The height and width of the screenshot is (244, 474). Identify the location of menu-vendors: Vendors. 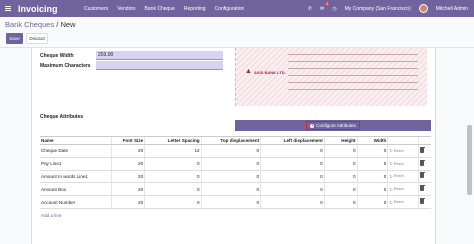
(126, 9).